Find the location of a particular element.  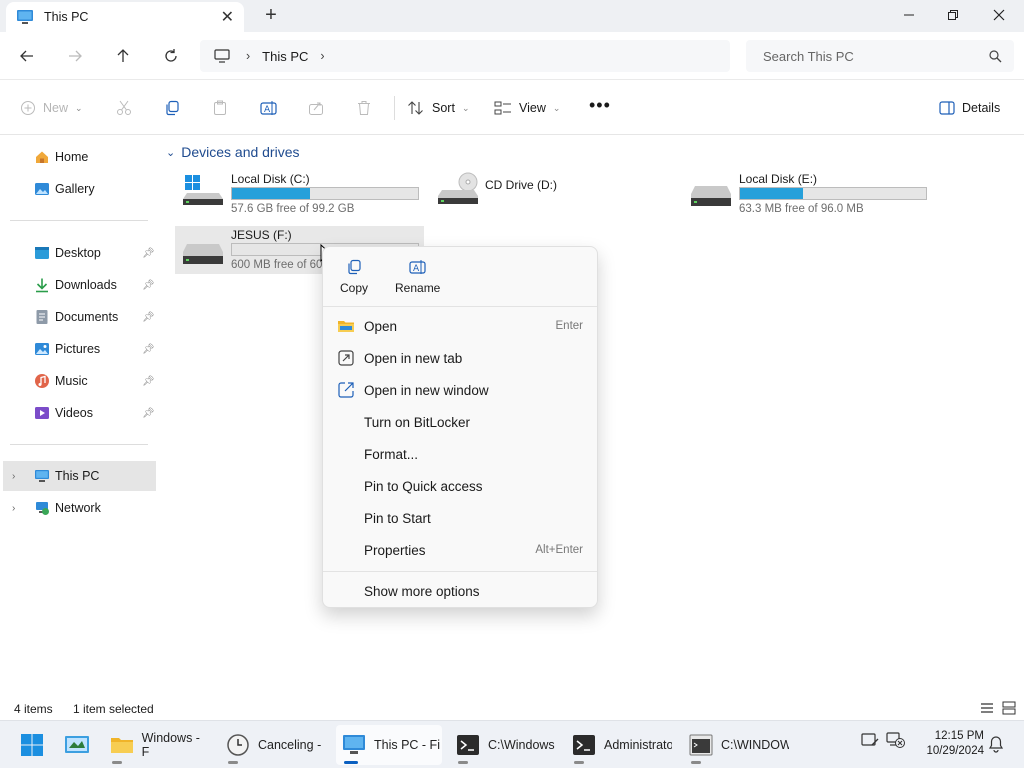

forward-icon is located at coordinates (75, 56).